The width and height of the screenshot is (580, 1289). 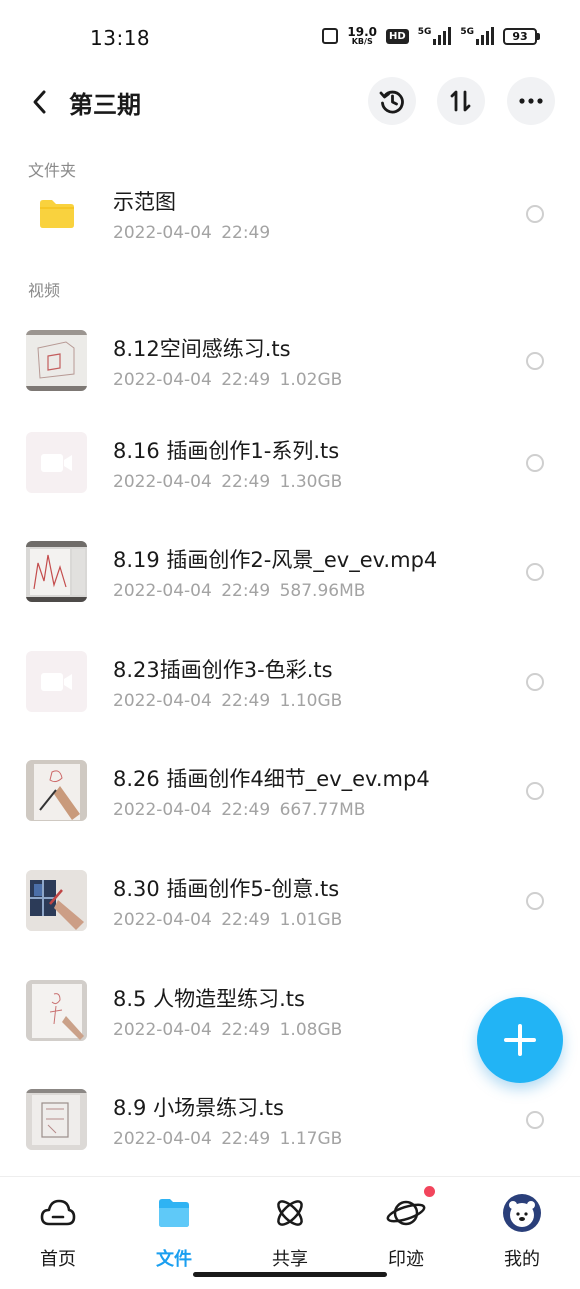 What do you see at coordinates (290, 1120) in the screenshot?
I see `video-row: 8.9 小场景练习.ts 2022-04-04 22:49 1.17GB` at bounding box center [290, 1120].